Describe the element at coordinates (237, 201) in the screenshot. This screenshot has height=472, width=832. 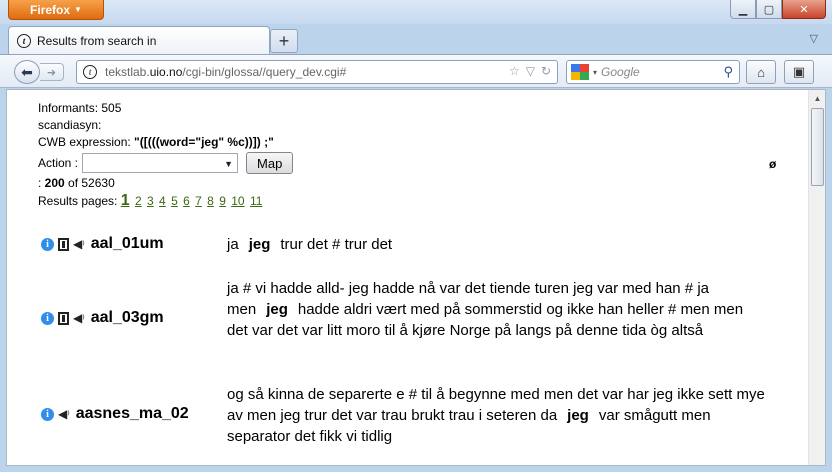
I see `page-link-10: 10` at that location.